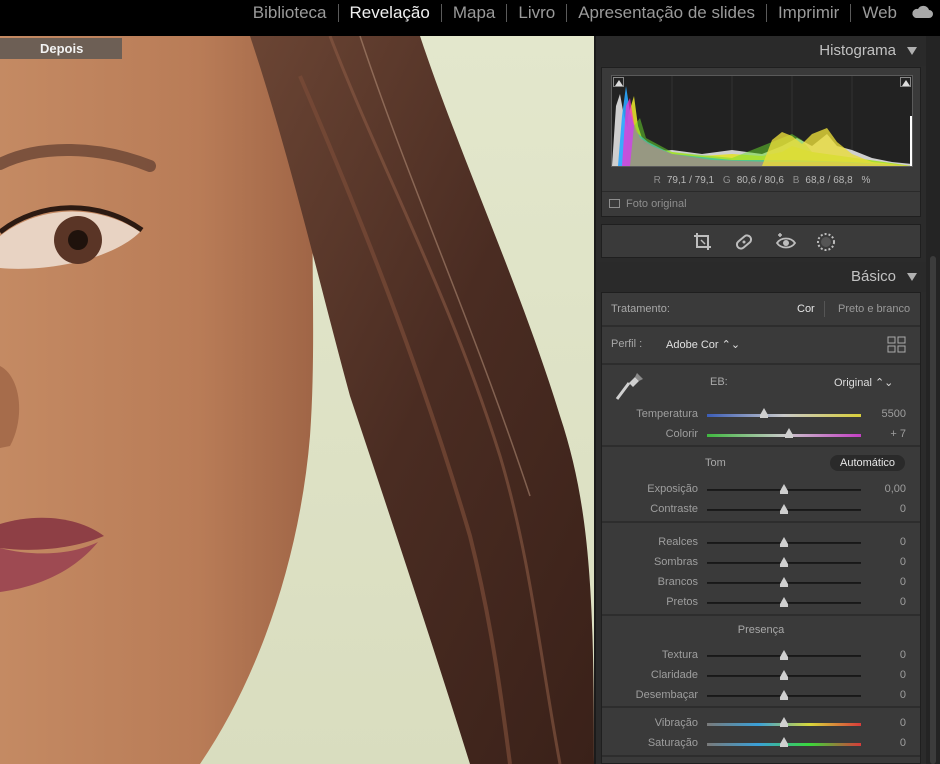 The width and height of the screenshot is (940, 764). What do you see at coordinates (786, 242) in the screenshot?
I see `red-eye-icon` at bounding box center [786, 242].